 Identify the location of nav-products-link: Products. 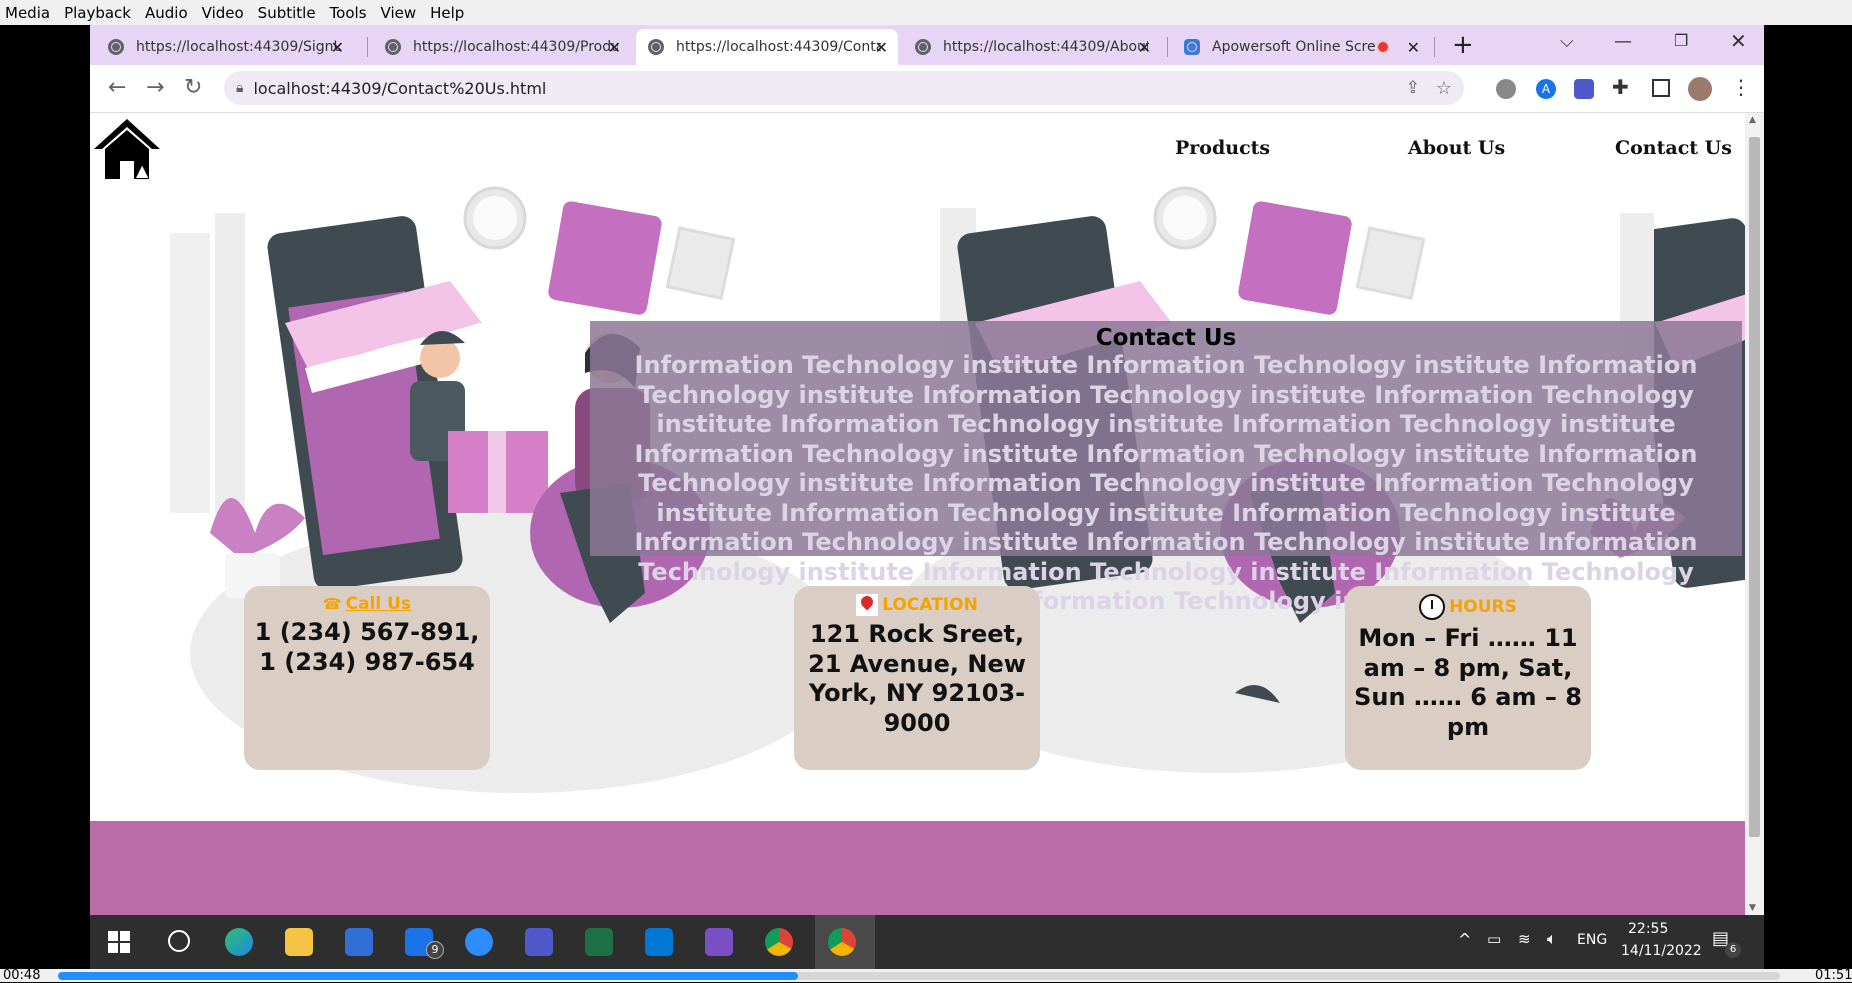
(1222, 148).